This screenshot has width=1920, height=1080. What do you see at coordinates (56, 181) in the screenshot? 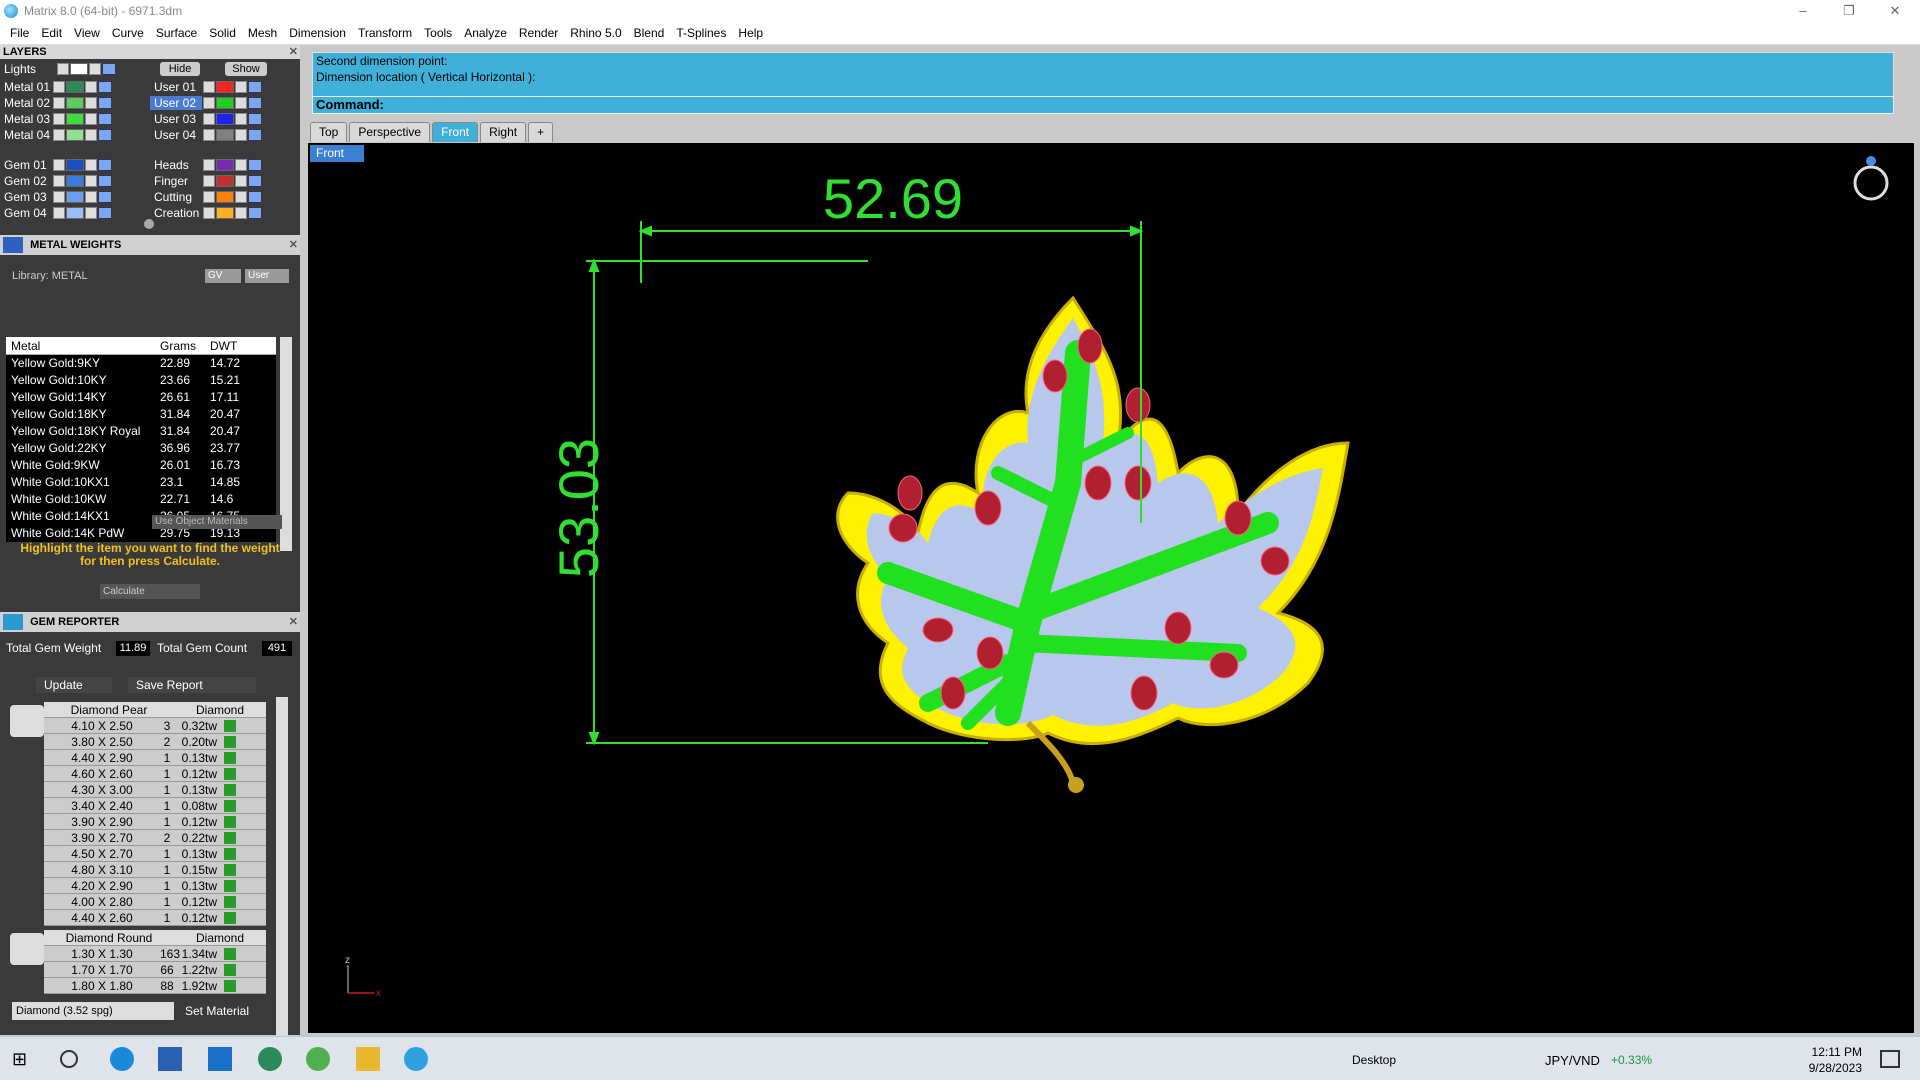
I see `layer-row: Gem 02` at bounding box center [56, 181].